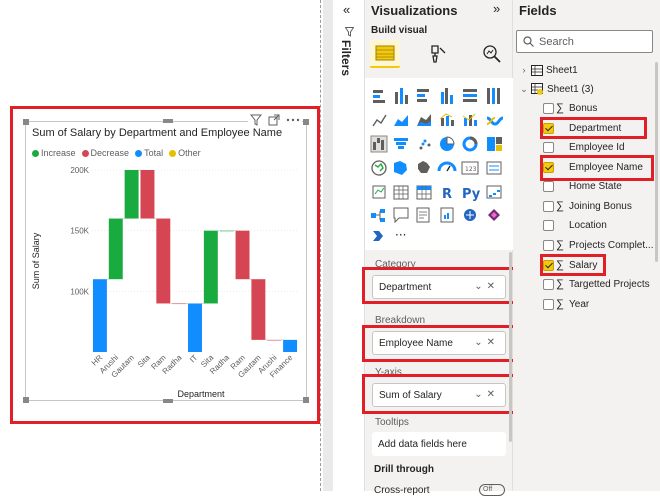  Describe the element at coordinates (588, 225) in the screenshot. I see `field-name: Location` at that location.